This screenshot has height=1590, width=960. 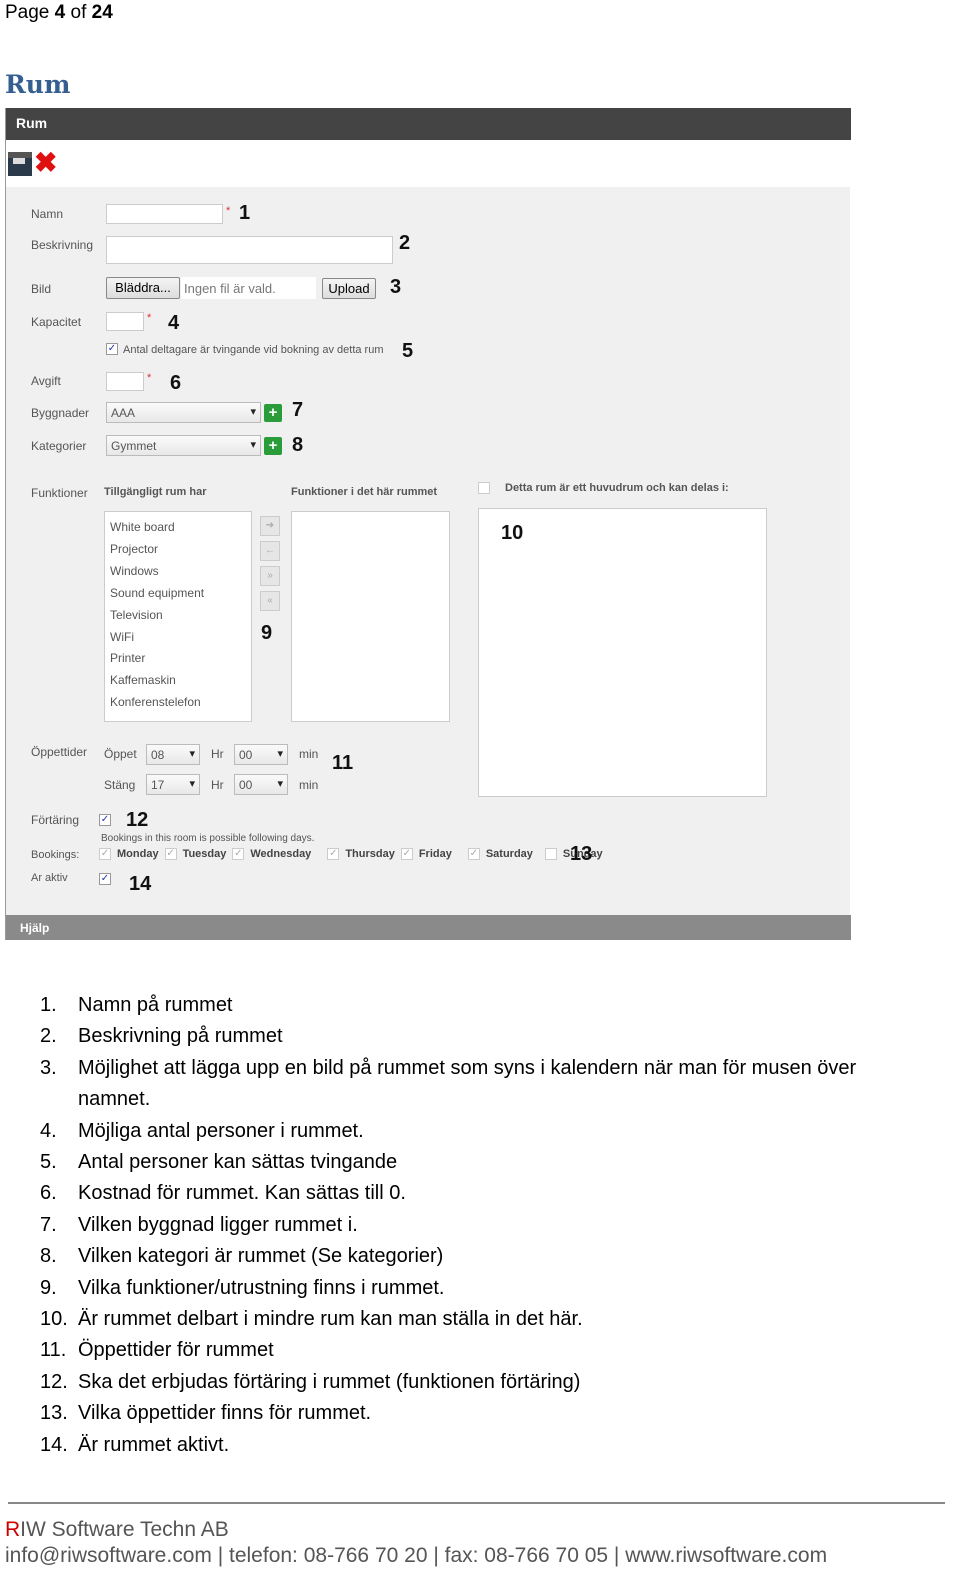 What do you see at coordinates (270, 576) in the screenshot?
I see `move-all-right-icon: »` at bounding box center [270, 576].